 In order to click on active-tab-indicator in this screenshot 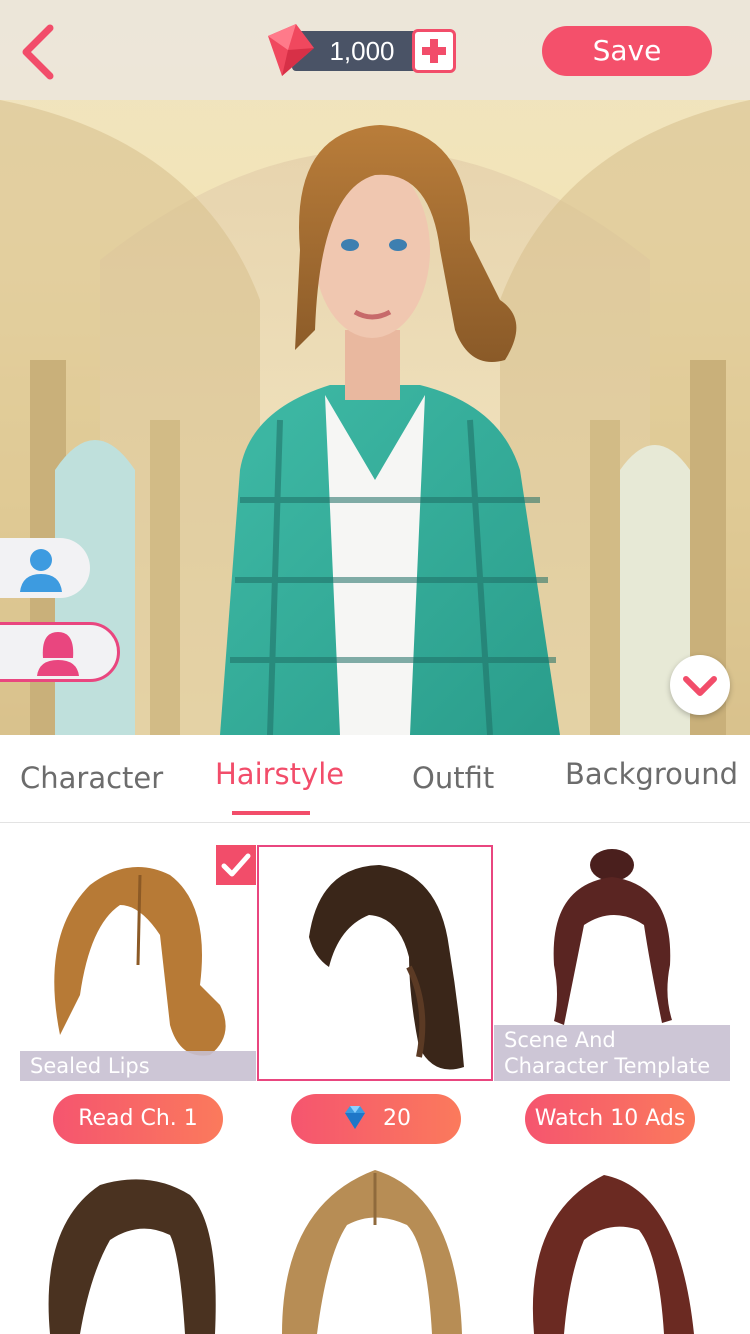, I will do `click(271, 813)`.